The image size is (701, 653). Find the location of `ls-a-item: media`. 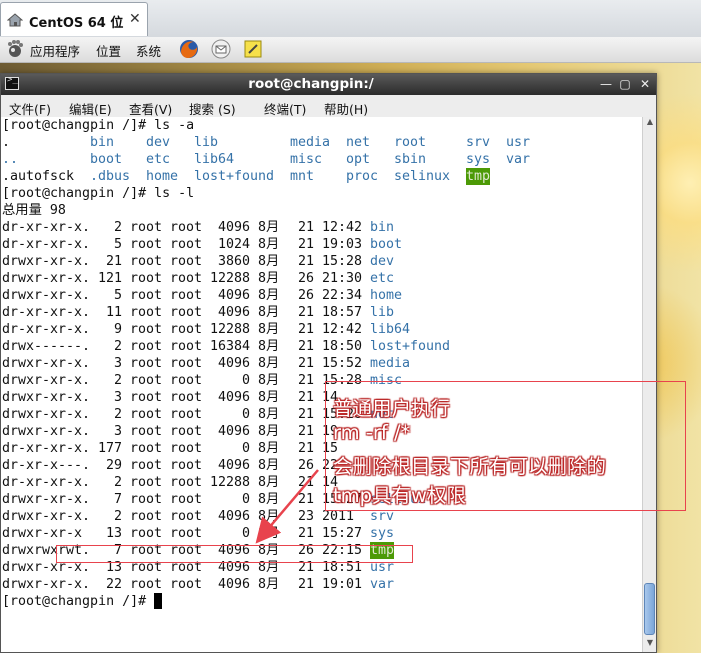

ls-a-item: media is located at coordinates (310, 142).